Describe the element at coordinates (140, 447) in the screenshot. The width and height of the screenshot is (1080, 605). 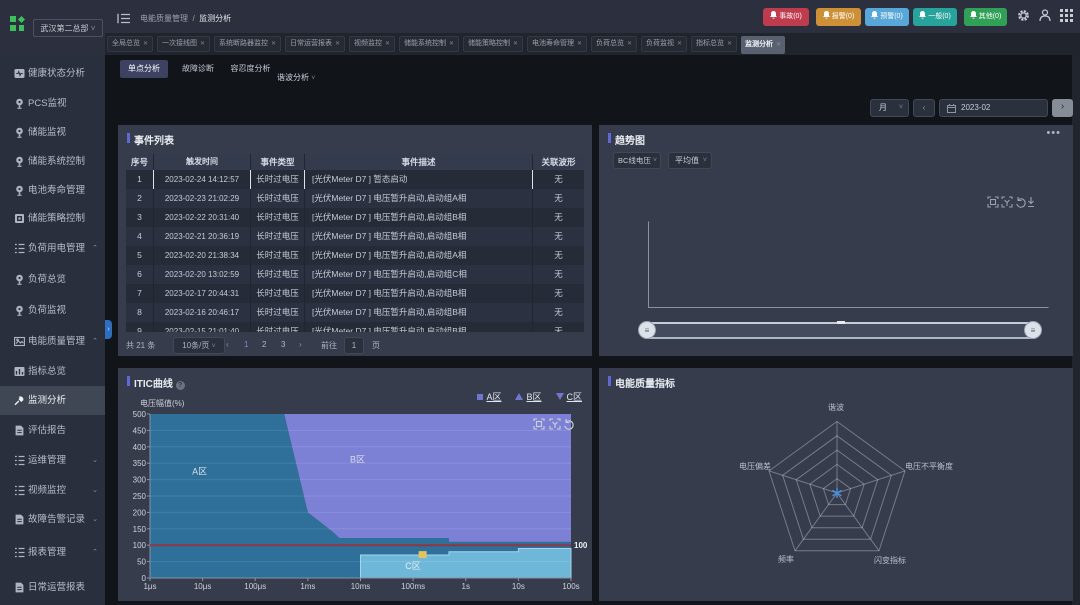
I see `svg-text: 400` at that location.